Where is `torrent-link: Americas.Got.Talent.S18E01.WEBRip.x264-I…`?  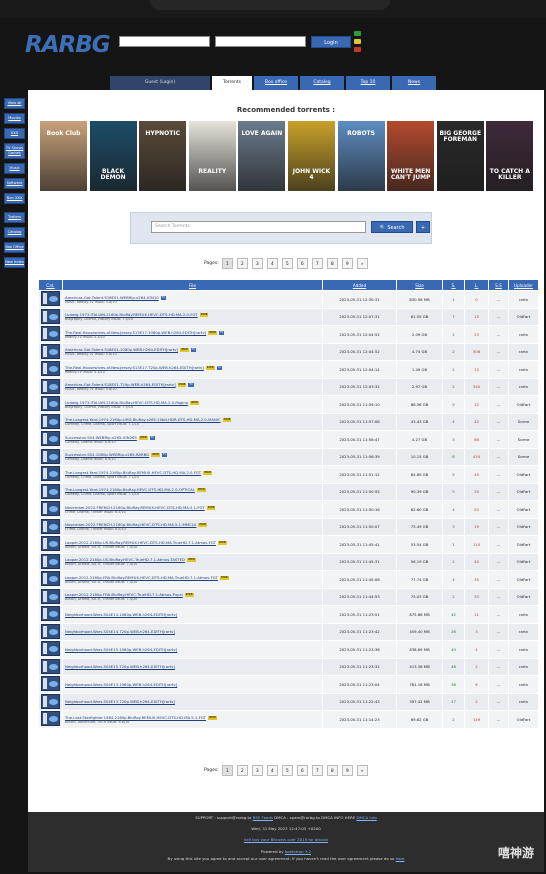
torrent-link: Americas.Got.Talent.S18E01.WEBRip.x264-I… is located at coordinates (112, 297).